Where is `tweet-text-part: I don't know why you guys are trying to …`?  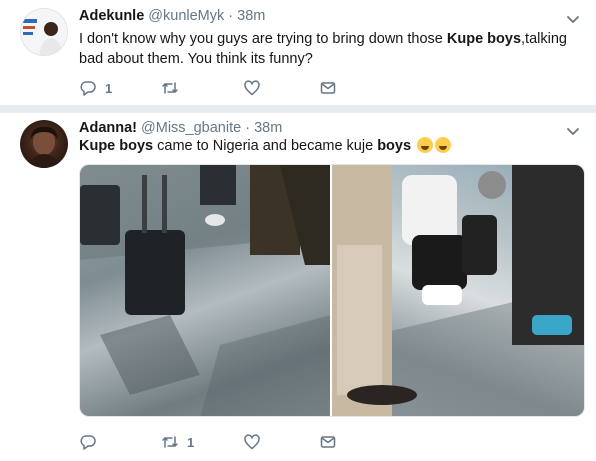 tweet-text-part: I don't know why you guys are trying to … is located at coordinates (263, 39).